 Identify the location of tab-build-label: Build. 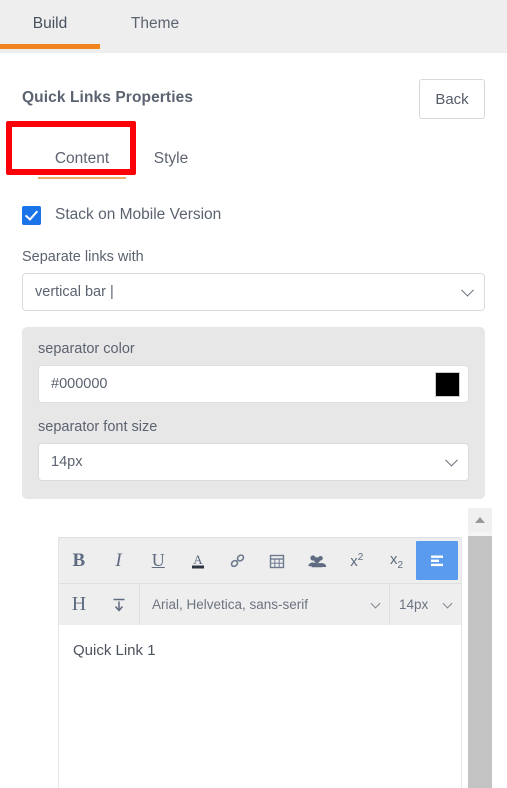
(50, 23).